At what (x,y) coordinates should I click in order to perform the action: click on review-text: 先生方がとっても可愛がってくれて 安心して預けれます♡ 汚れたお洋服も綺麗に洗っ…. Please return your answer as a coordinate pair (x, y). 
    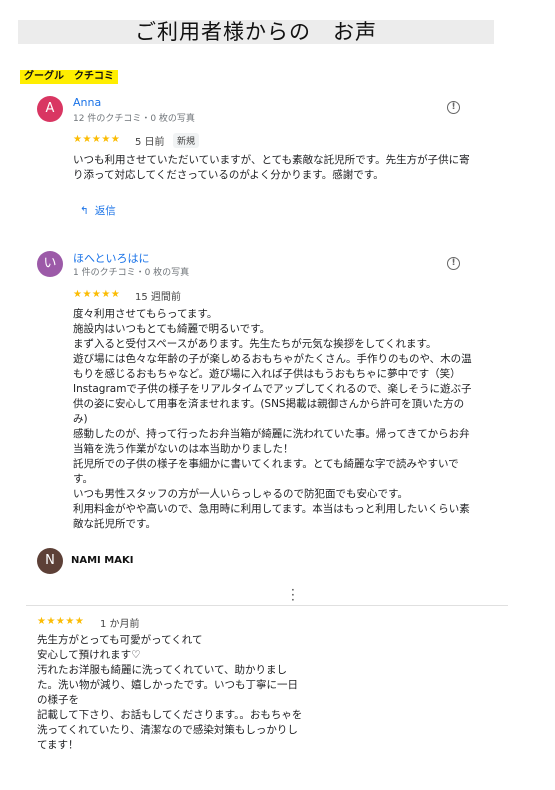
    Looking at the image, I should click on (170, 692).